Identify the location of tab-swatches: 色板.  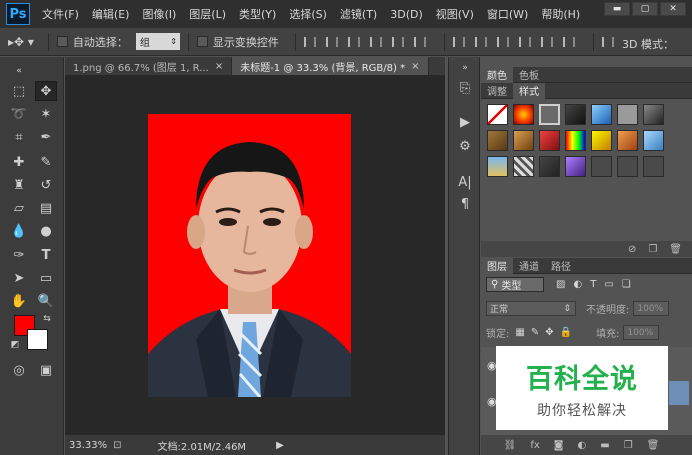
(529, 75).